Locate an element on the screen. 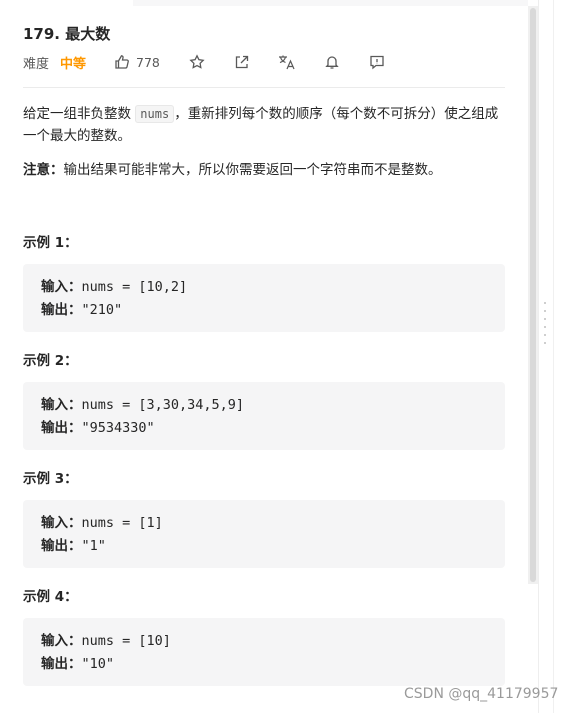  example-output-line: 输出："9534330" is located at coordinates (98, 426).